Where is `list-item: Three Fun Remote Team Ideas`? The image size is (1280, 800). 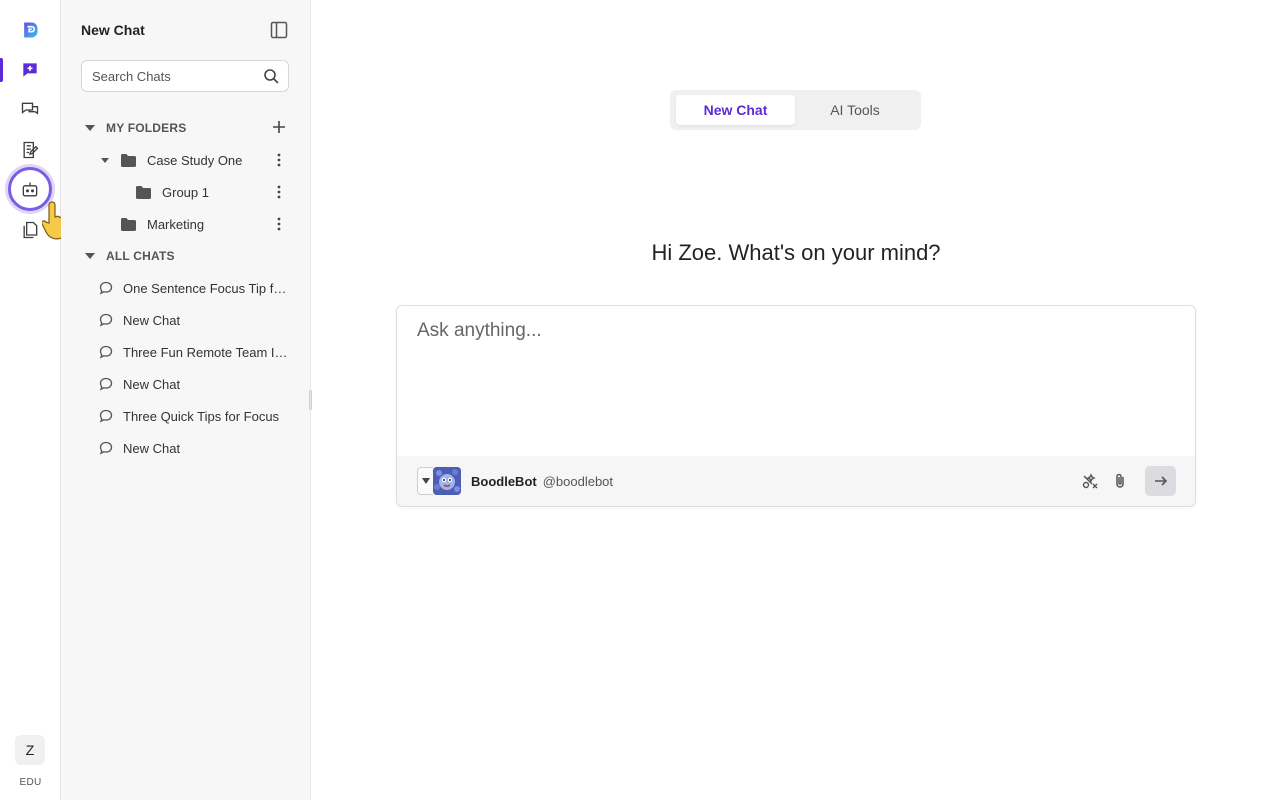
list-item: Three Fun Remote Team Ideas is located at coordinates (194, 352).